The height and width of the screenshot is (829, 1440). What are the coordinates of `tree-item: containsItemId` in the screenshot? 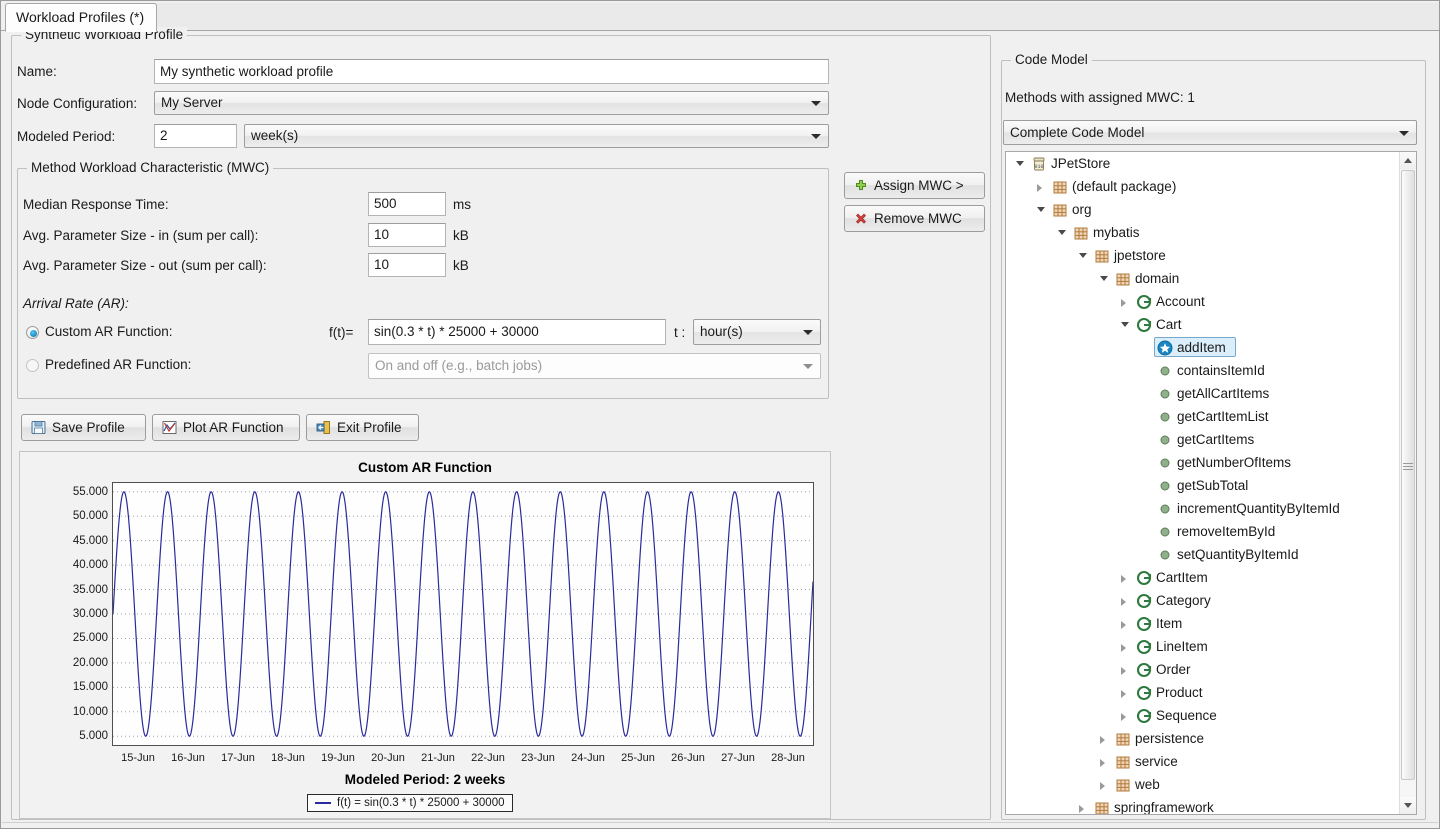 It's located at (1202, 370).